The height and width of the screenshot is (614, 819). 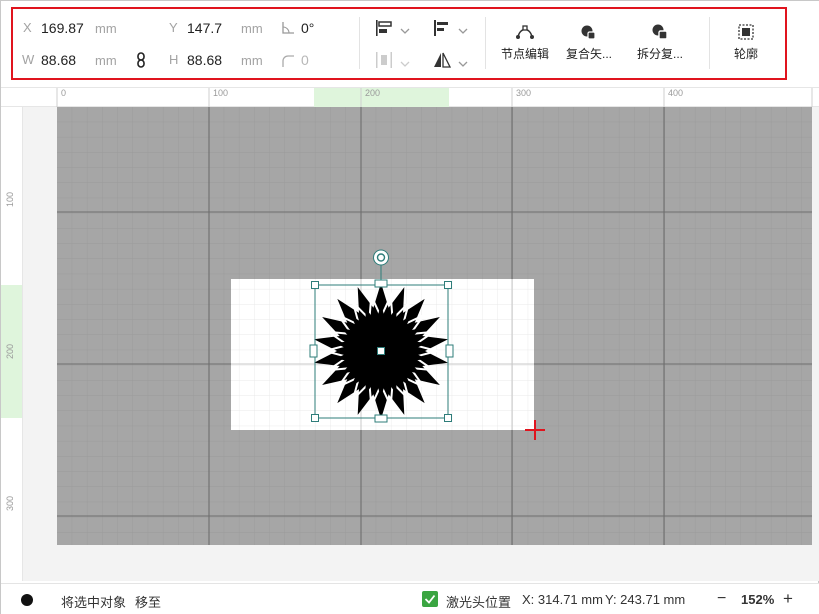 I want to click on horizontal-ruler: 0 100 200 300 400, so click(x=410, y=97).